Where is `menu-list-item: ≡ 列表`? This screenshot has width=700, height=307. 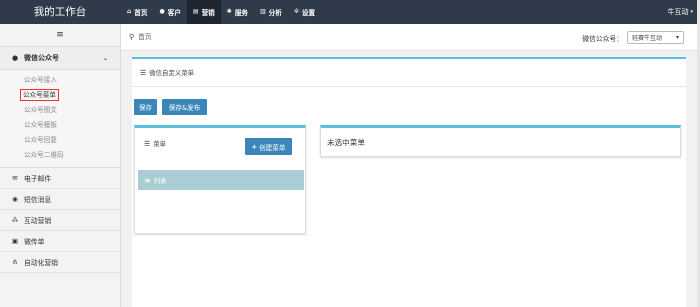 menu-list-item: ≡ 列表 is located at coordinates (221, 180).